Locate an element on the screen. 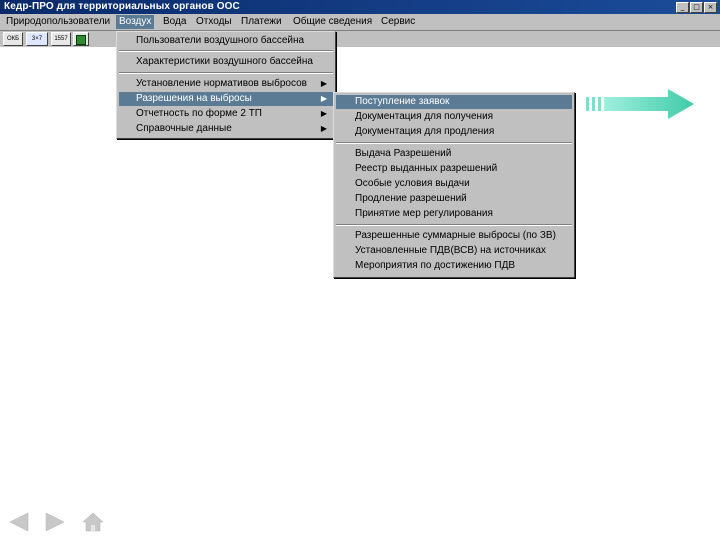 Image resolution: width=720 pixels, height=540 pixels. toolbar-1557-button: 1557 is located at coordinates (61, 39).